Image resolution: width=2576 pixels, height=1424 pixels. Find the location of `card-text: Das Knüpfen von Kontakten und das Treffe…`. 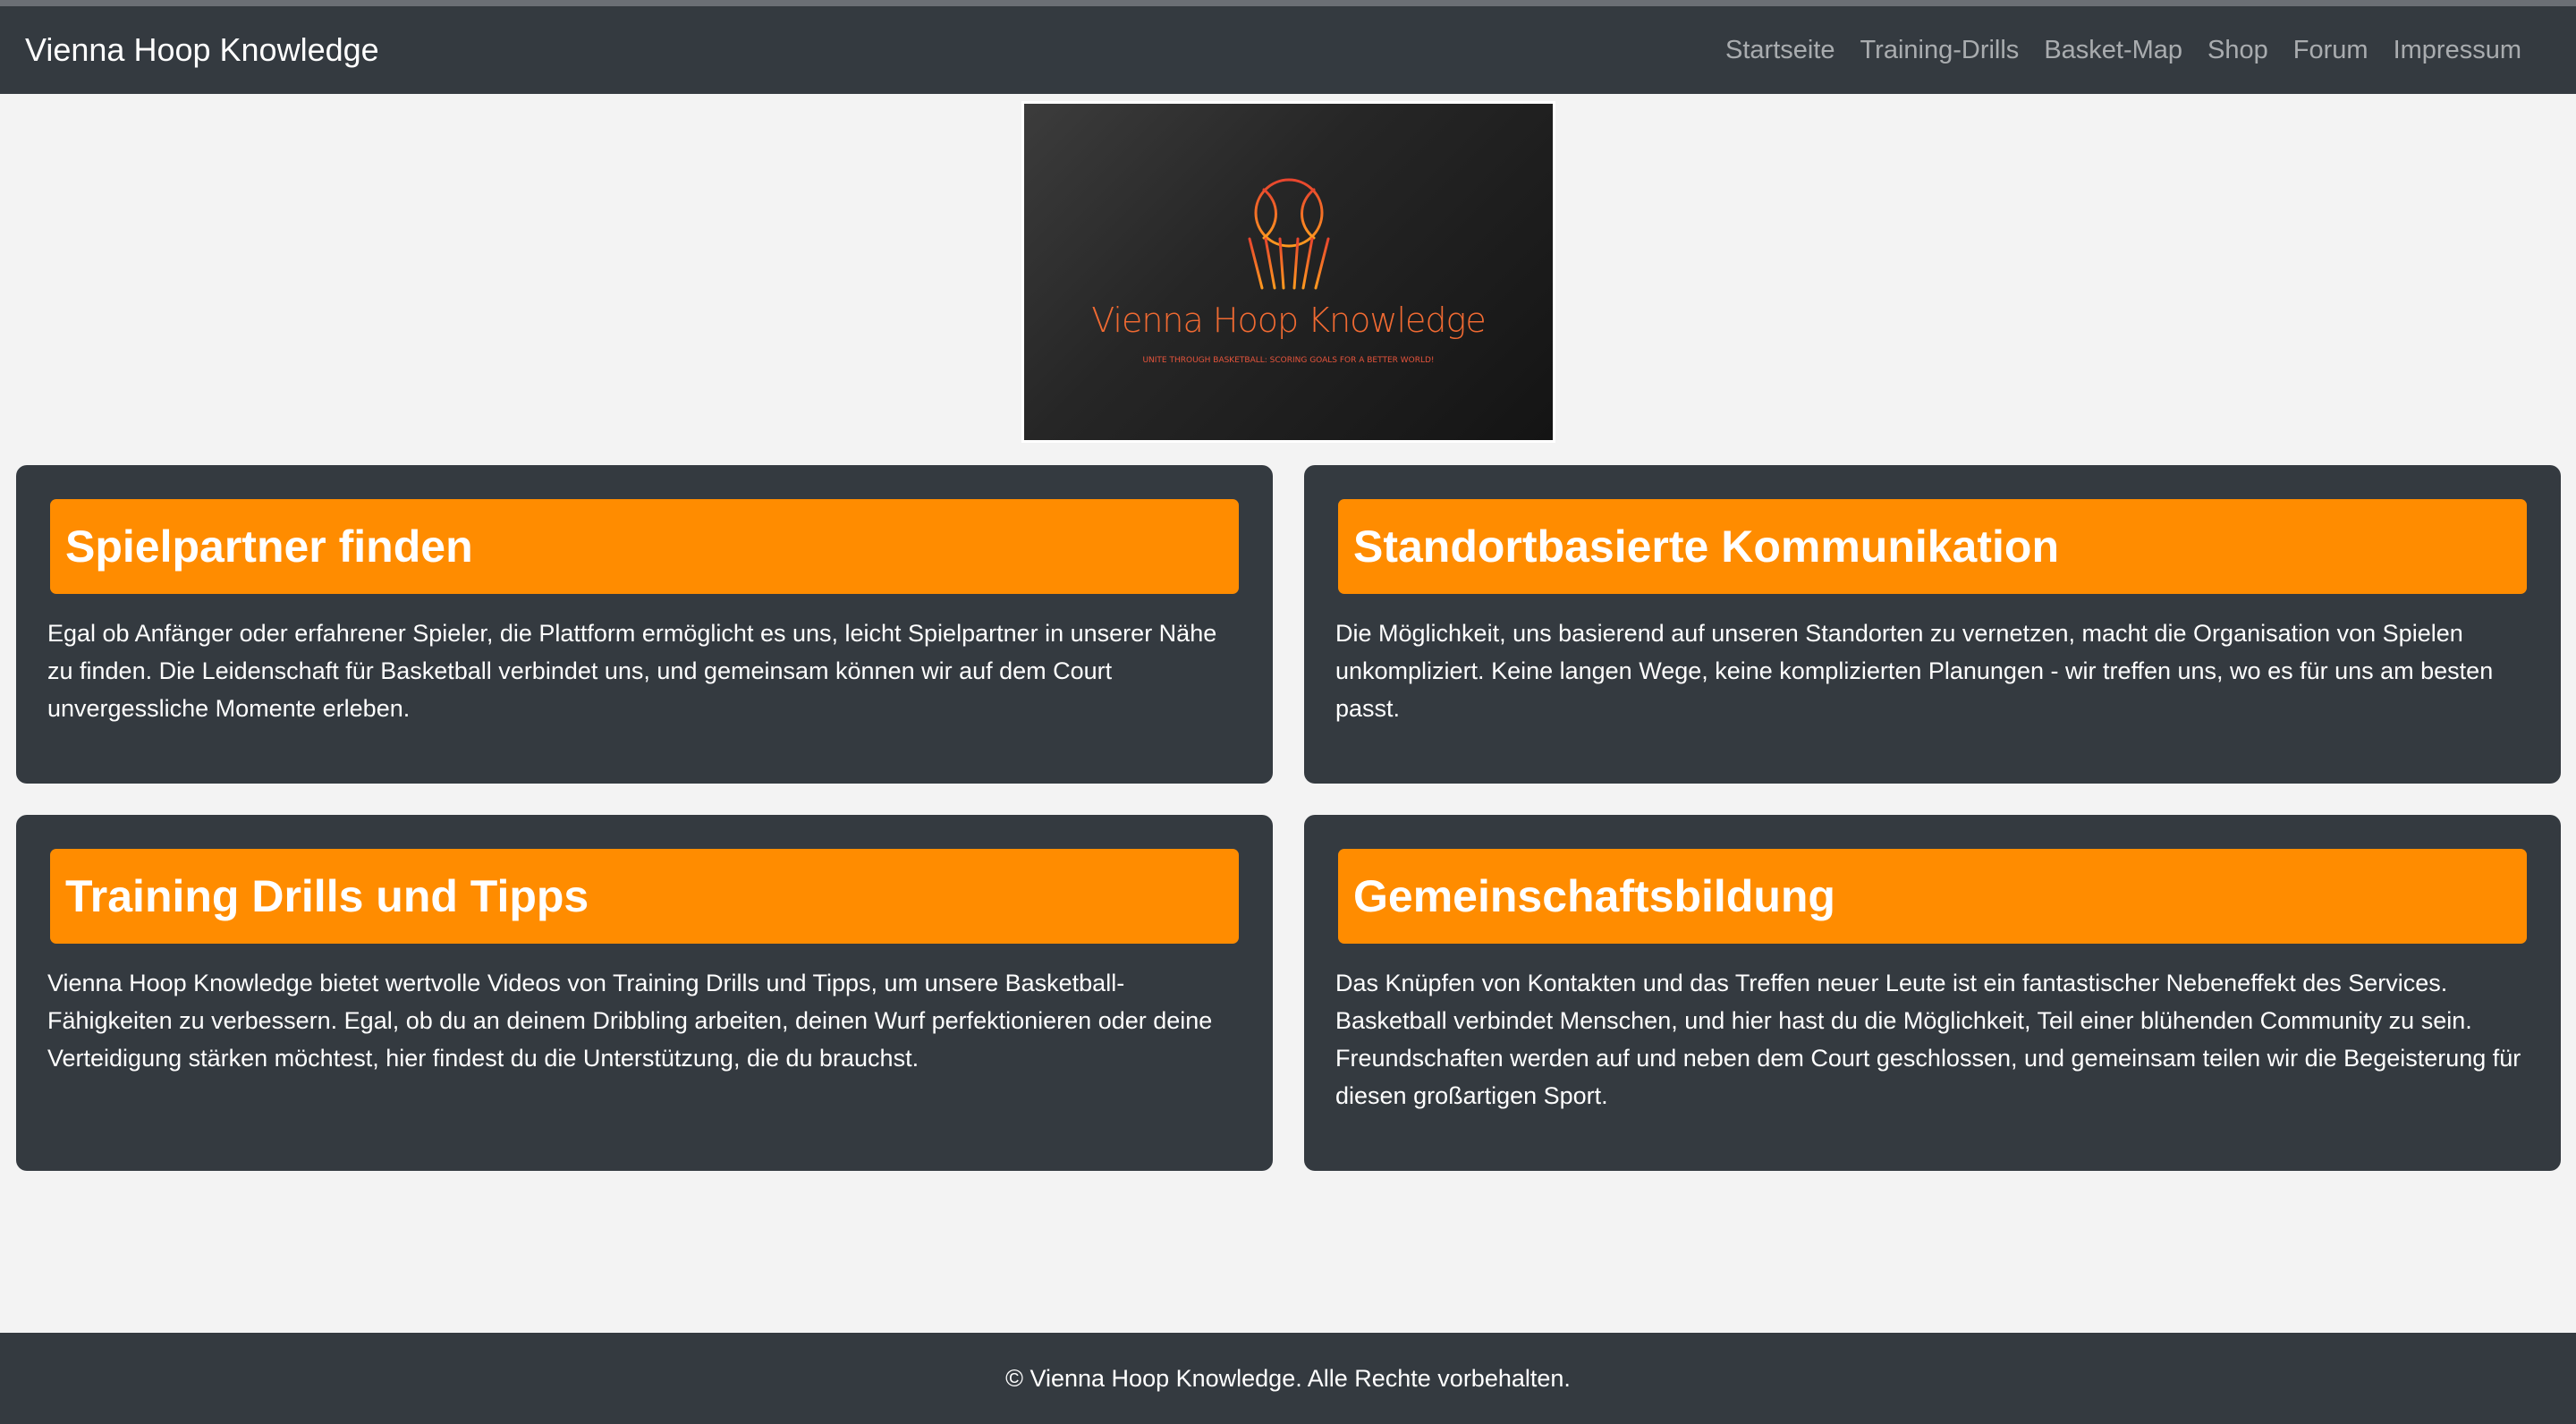

card-text: Das Knüpfen von Kontakten und das Treffe… is located at coordinates (1928, 1039).